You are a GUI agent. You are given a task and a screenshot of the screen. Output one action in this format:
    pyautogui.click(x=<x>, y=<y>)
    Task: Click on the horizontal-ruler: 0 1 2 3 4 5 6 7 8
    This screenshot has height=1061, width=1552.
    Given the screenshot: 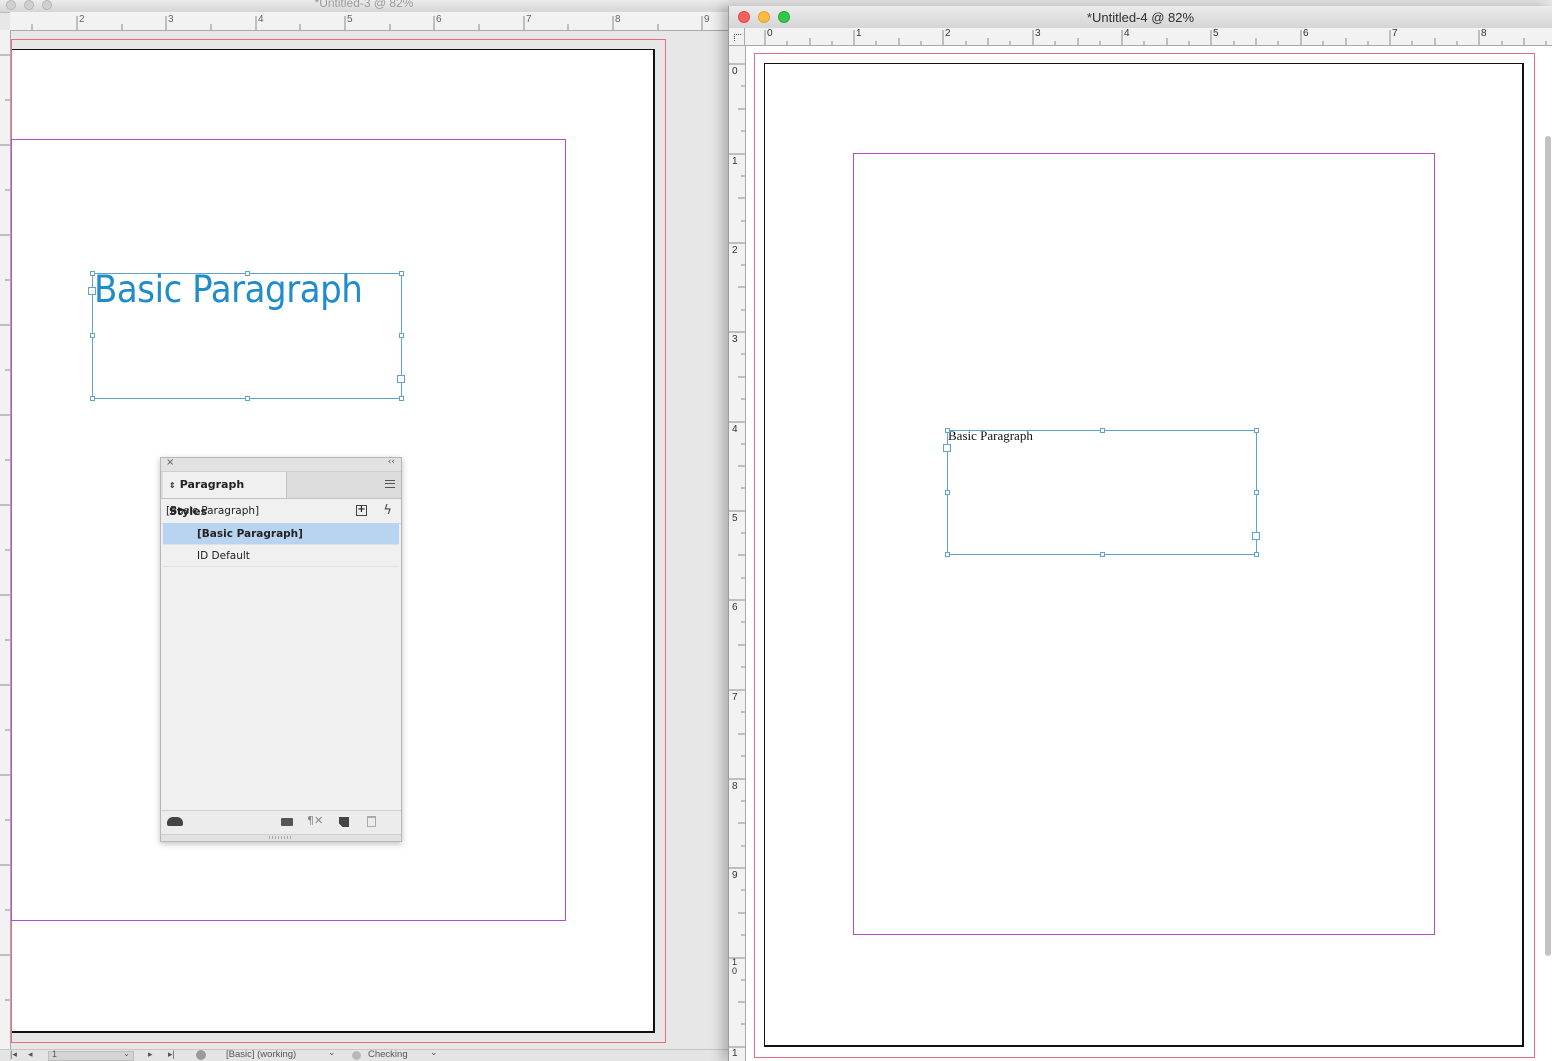 What is the action you would take?
    pyautogui.click(x=1148, y=37)
    